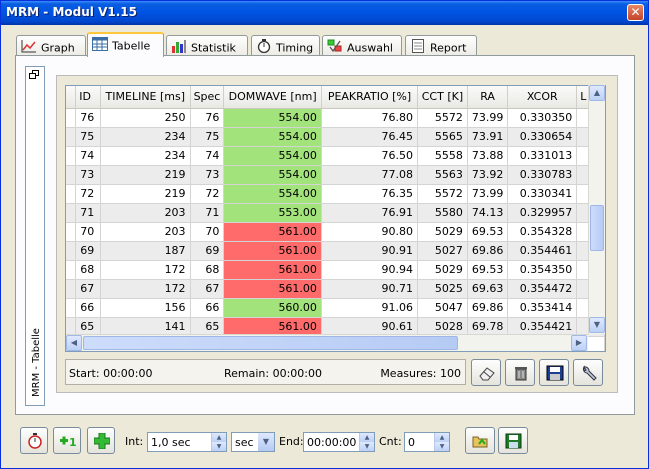 The width and height of the screenshot is (649, 469). Describe the element at coordinates (88, 137) in the screenshot. I see `cell-id: 75` at that location.